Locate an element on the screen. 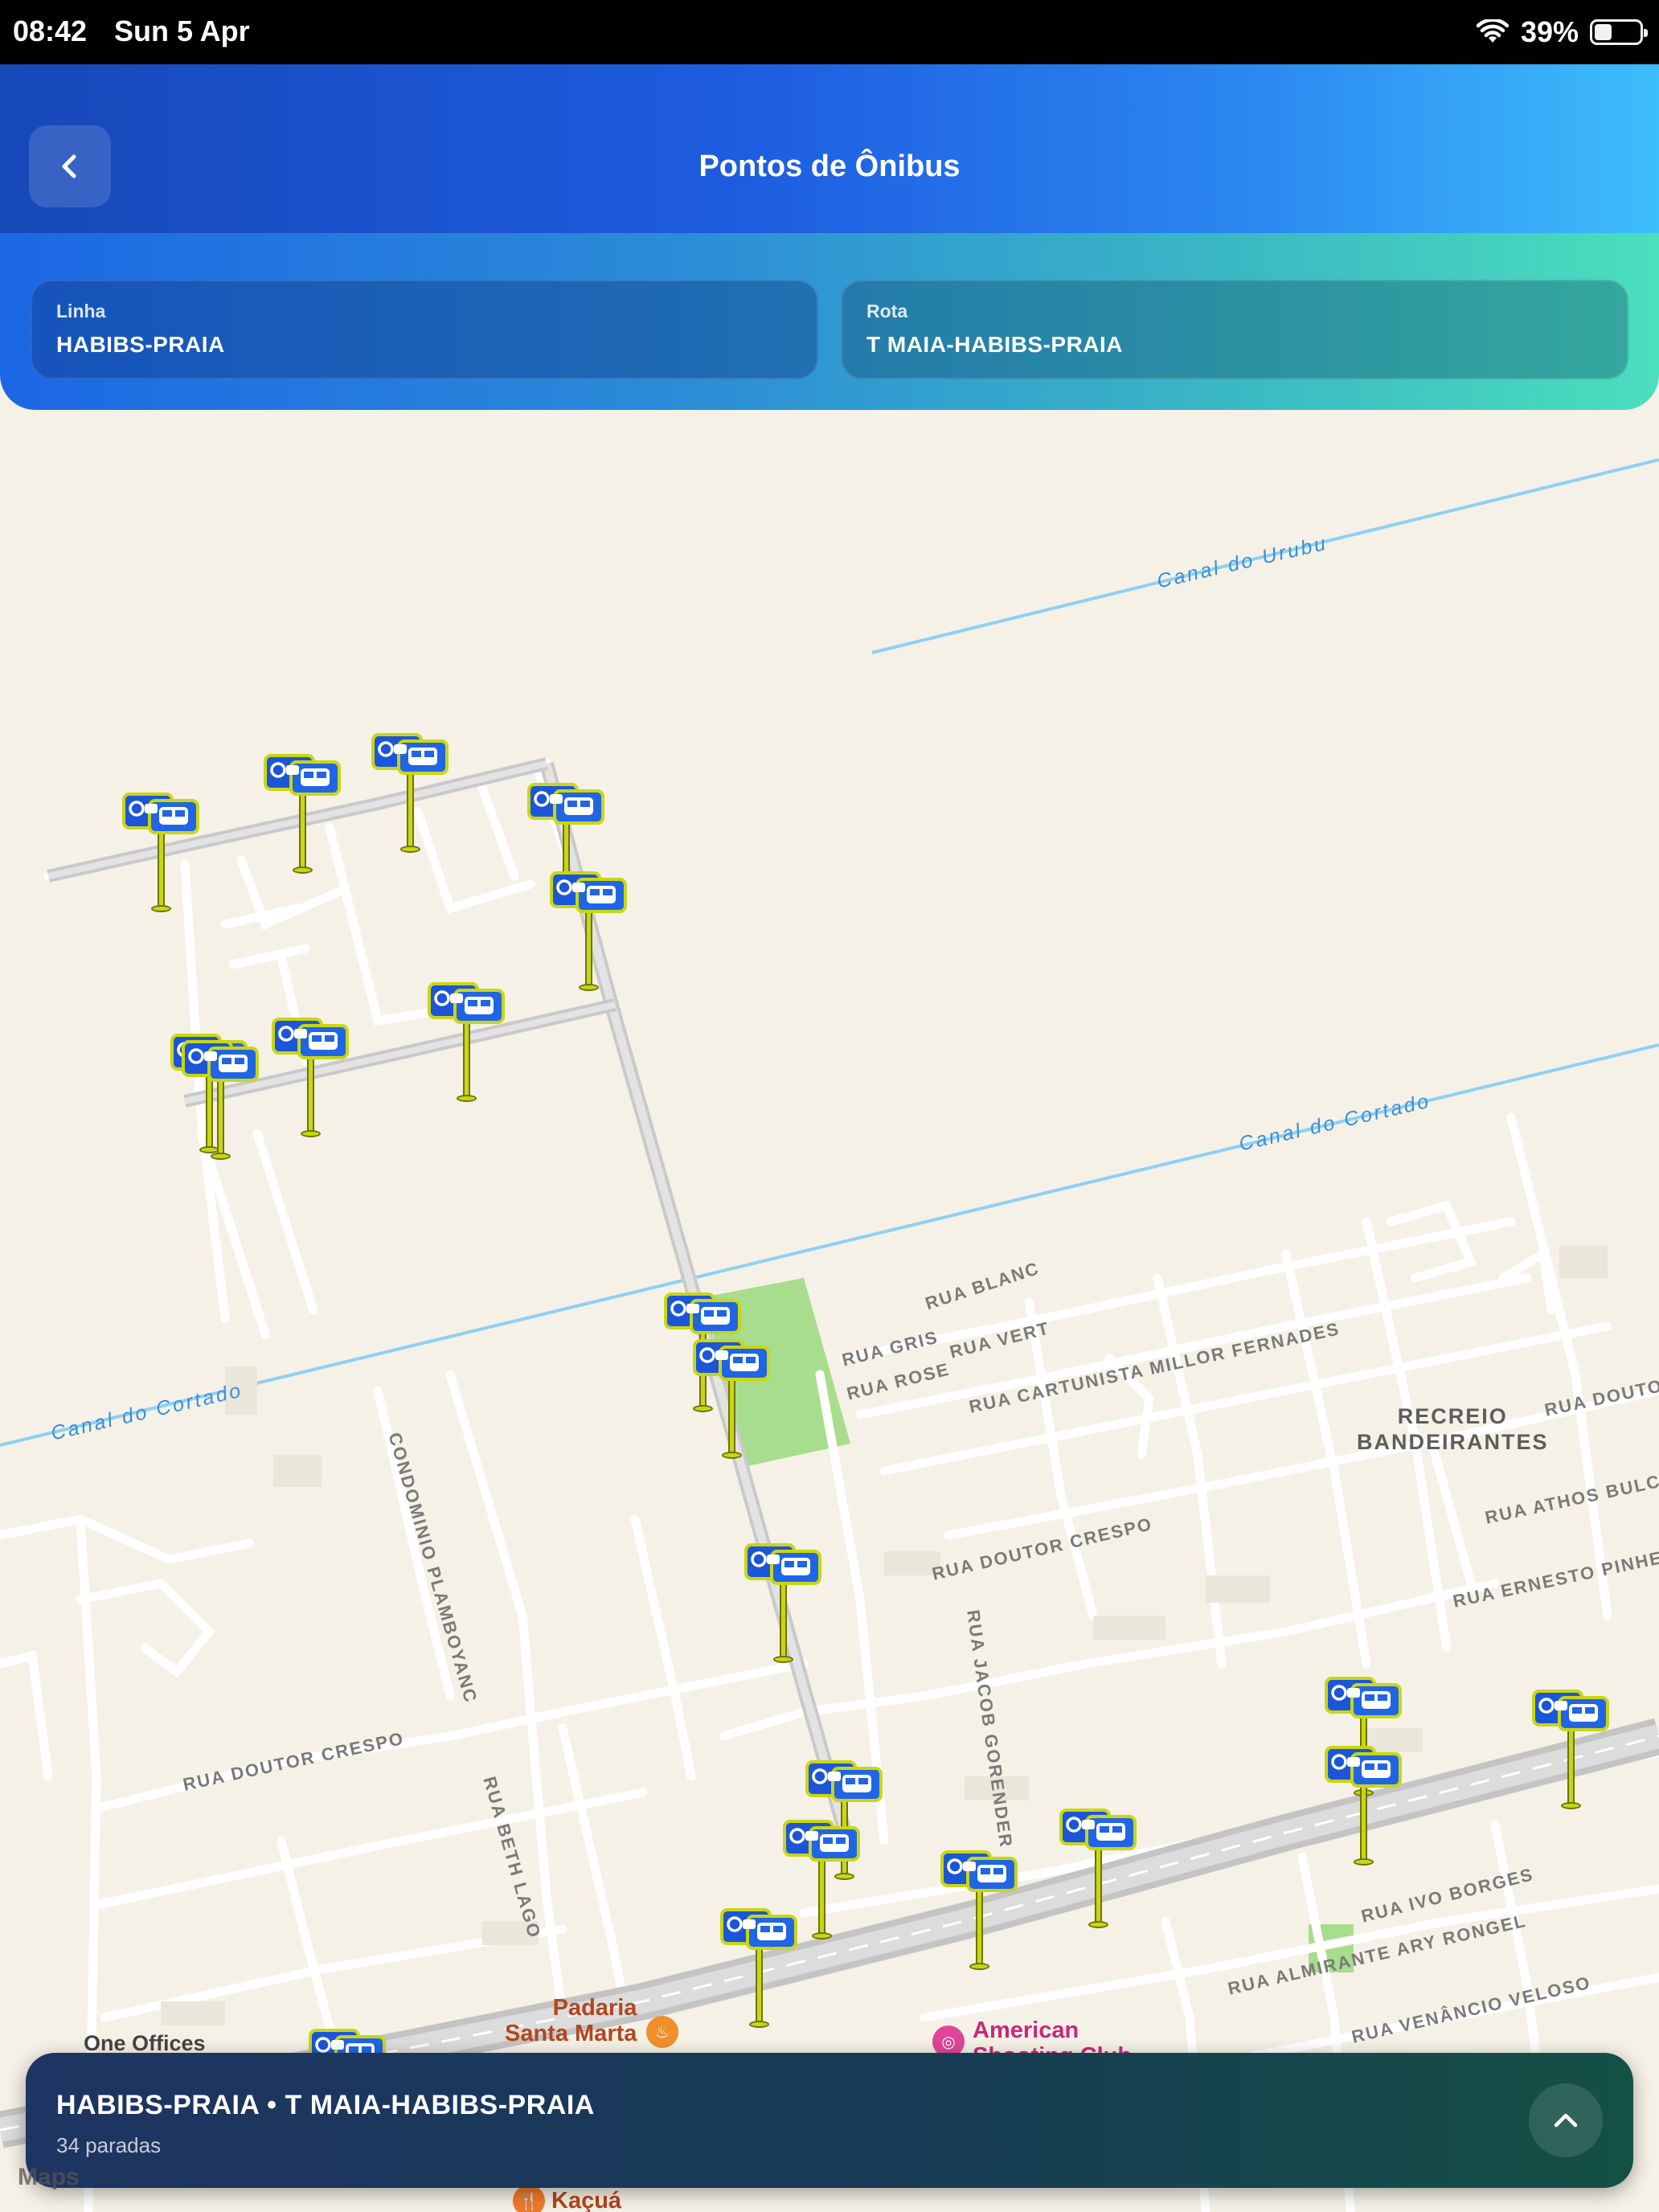 The height and width of the screenshot is (2212, 1659). restaurant-icon: 🍴 is located at coordinates (529, 2198).